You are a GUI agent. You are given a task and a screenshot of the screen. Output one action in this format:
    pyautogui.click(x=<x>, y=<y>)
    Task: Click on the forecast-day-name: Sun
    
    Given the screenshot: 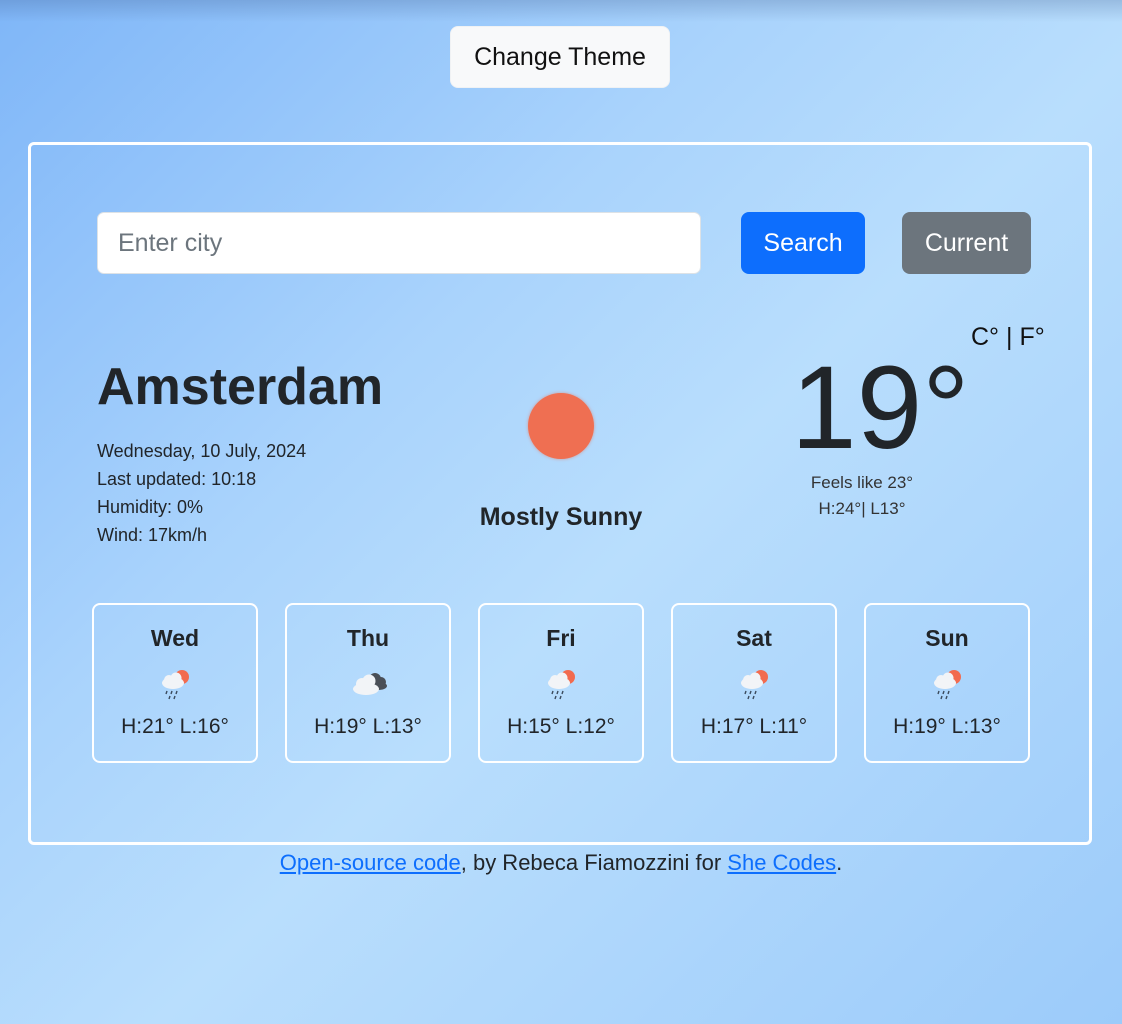 What is the action you would take?
    pyautogui.click(x=947, y=638)
    